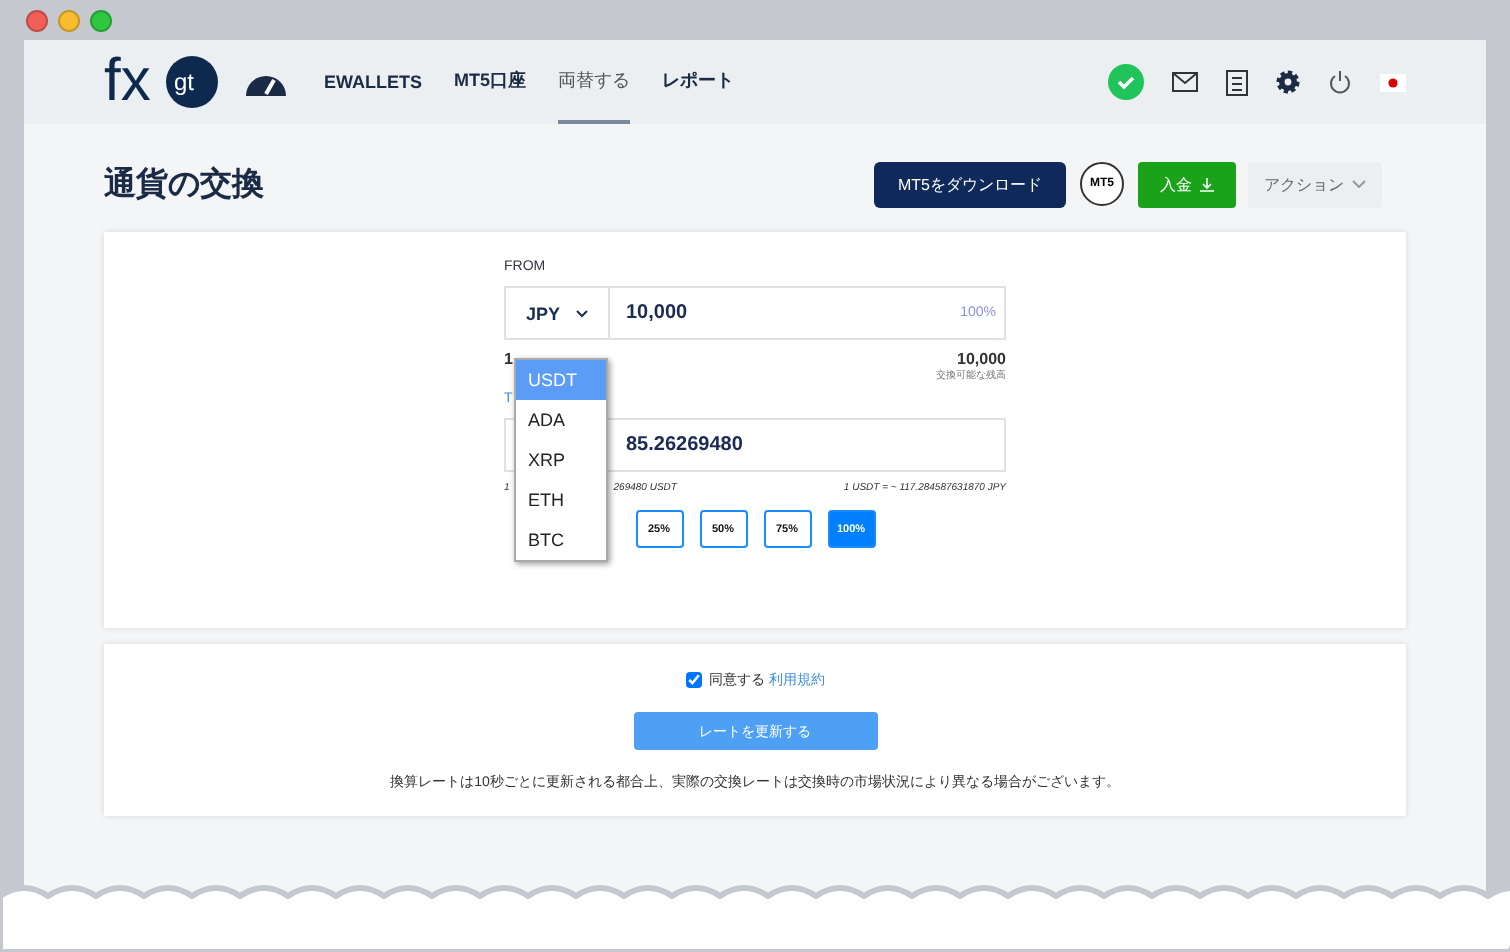 The image size is (1510, 952). I want to click on download-icon, so click(1207, 184).